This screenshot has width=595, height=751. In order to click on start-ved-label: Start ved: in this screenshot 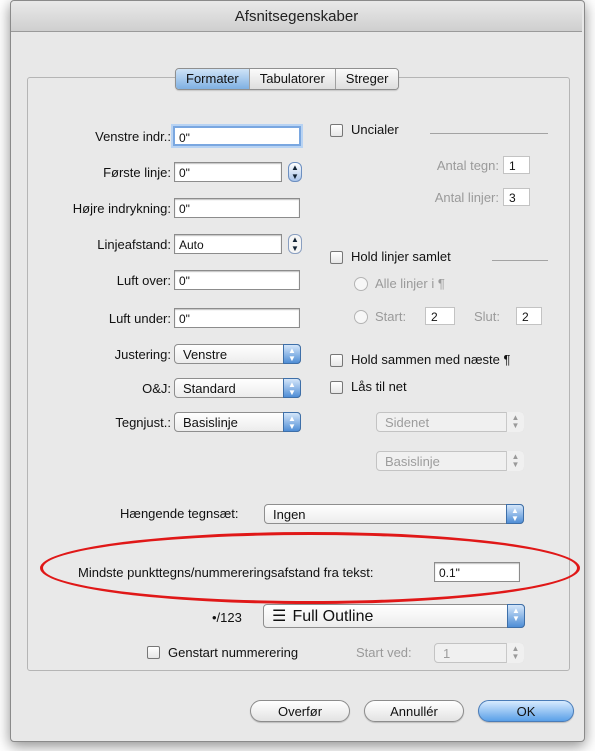, I will do `click(384, 652)`.